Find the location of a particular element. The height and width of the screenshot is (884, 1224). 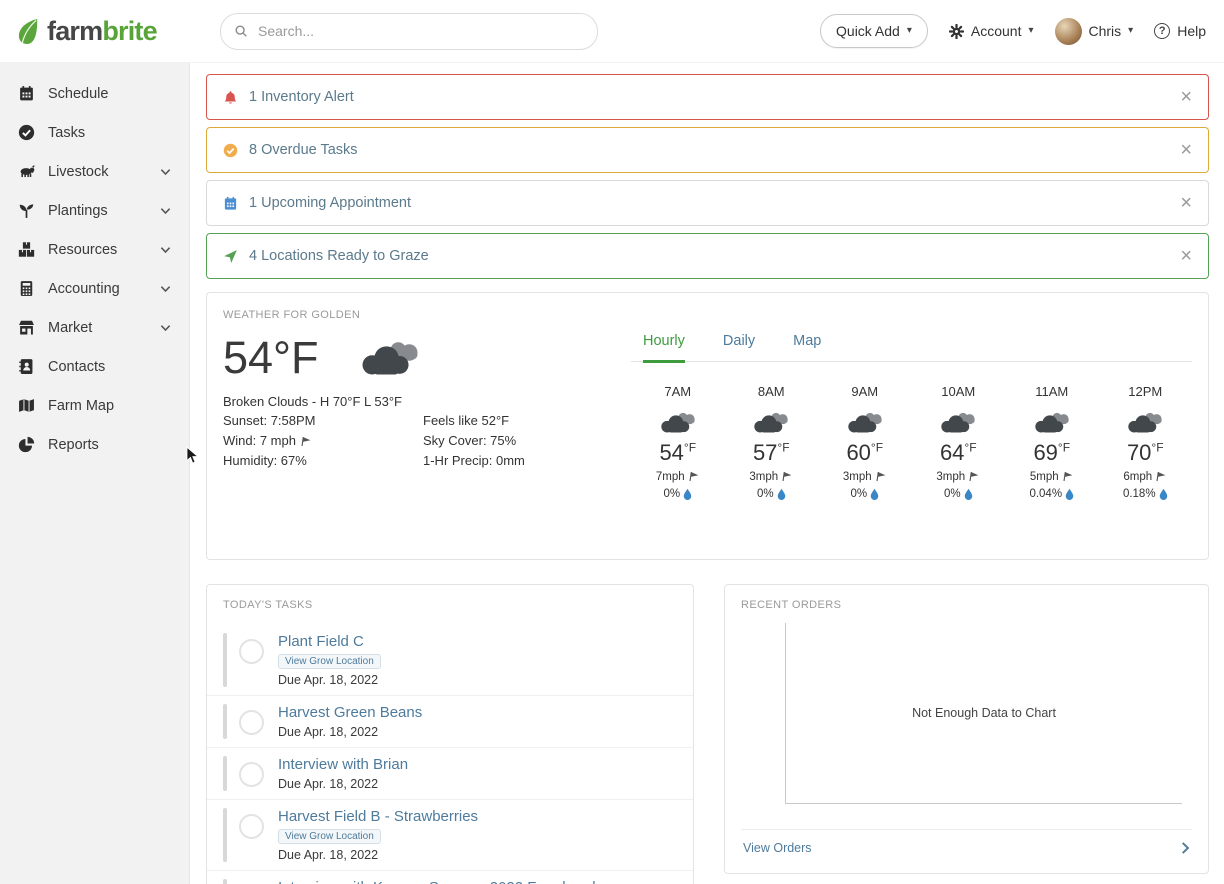

sidebar-item-reports: Reports is located at coordinates (94, 444).